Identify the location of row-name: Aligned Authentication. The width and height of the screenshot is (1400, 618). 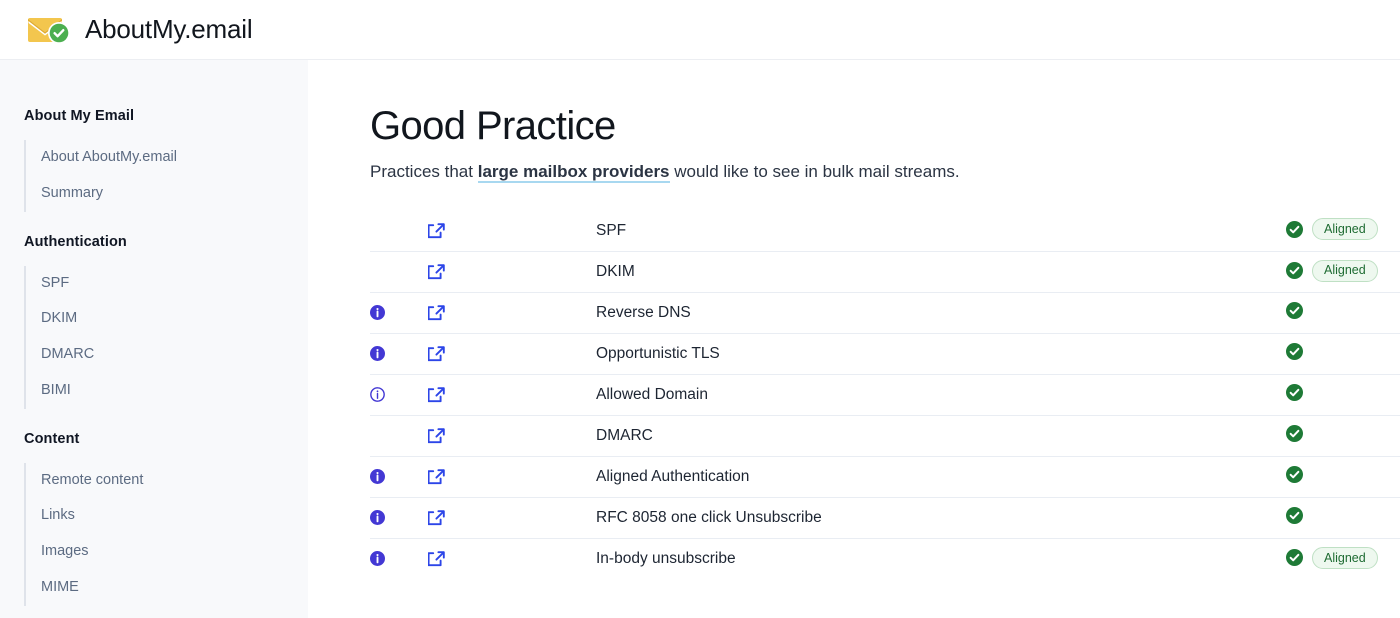
(673, 476).